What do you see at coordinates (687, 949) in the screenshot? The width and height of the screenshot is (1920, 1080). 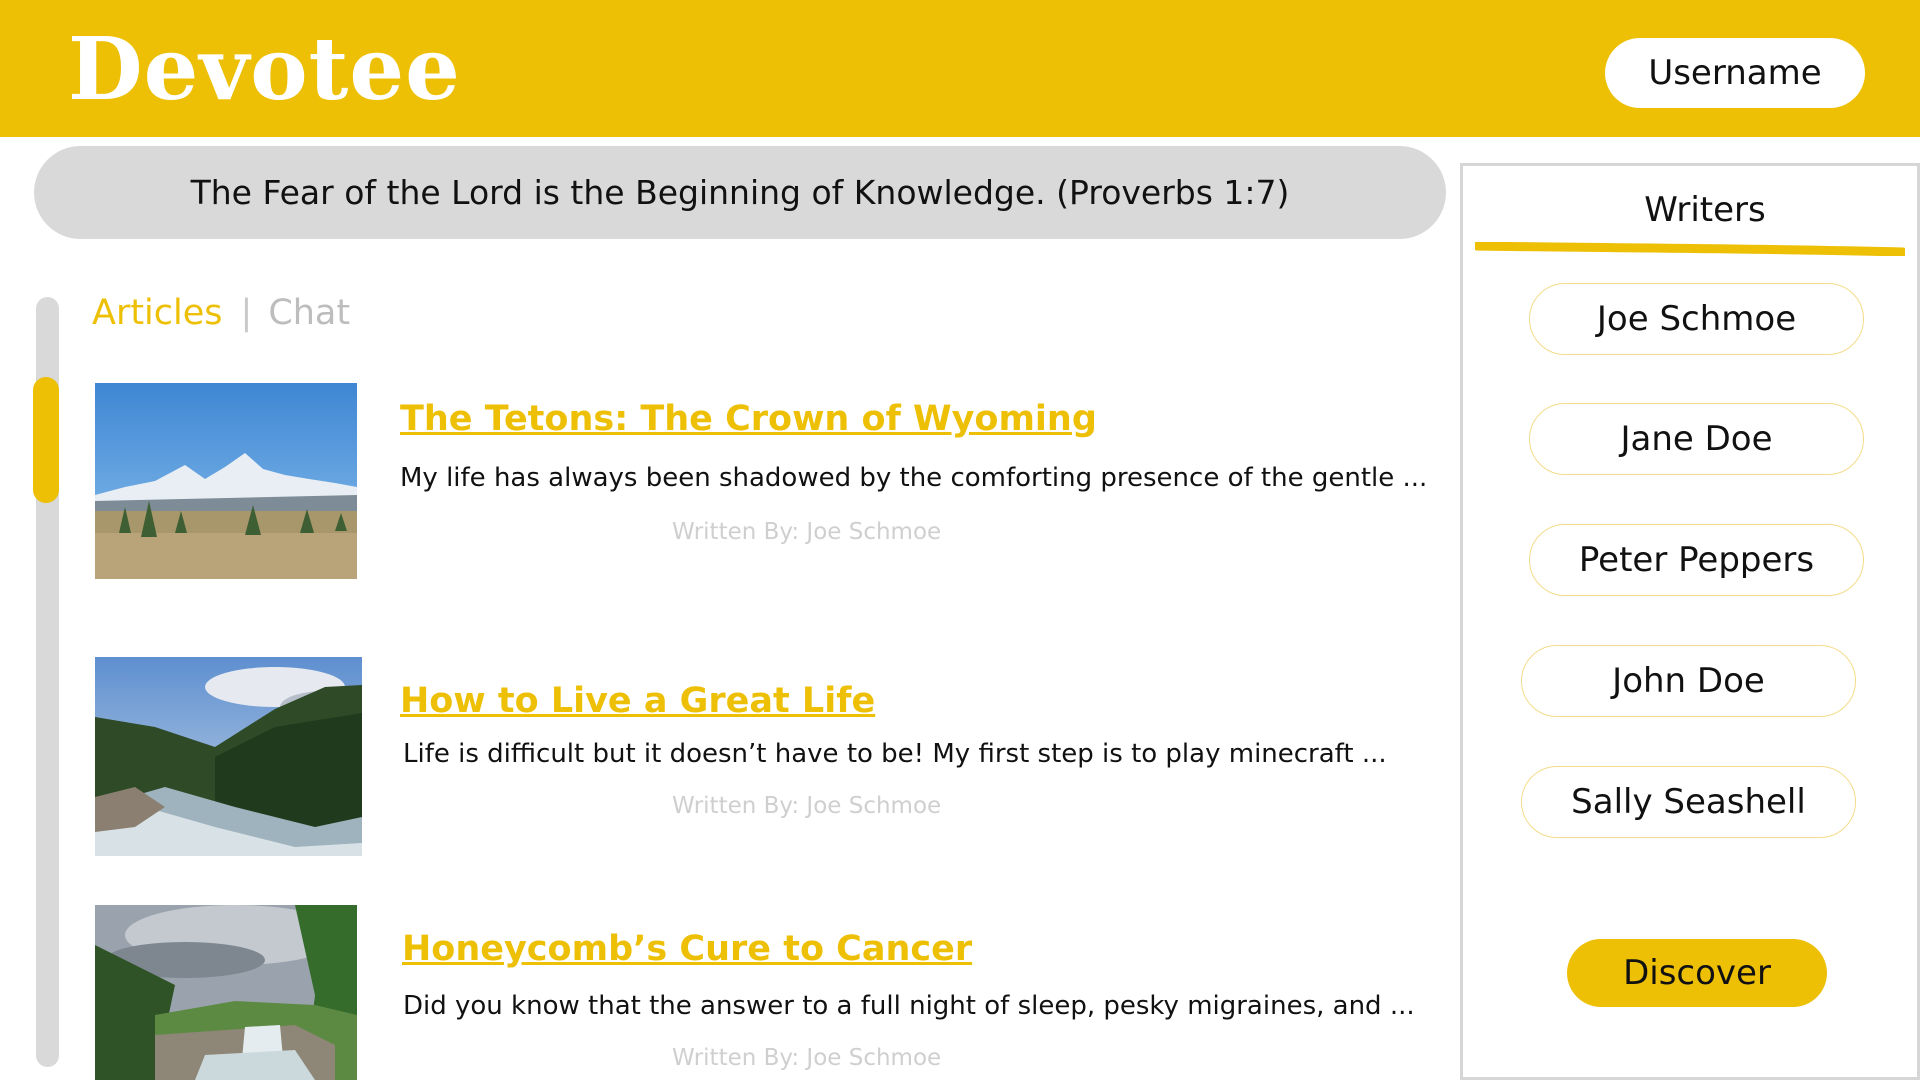 I see `article-title-link: Honeycomb’s Cure to Cancer` at bounding box center [687, 949].